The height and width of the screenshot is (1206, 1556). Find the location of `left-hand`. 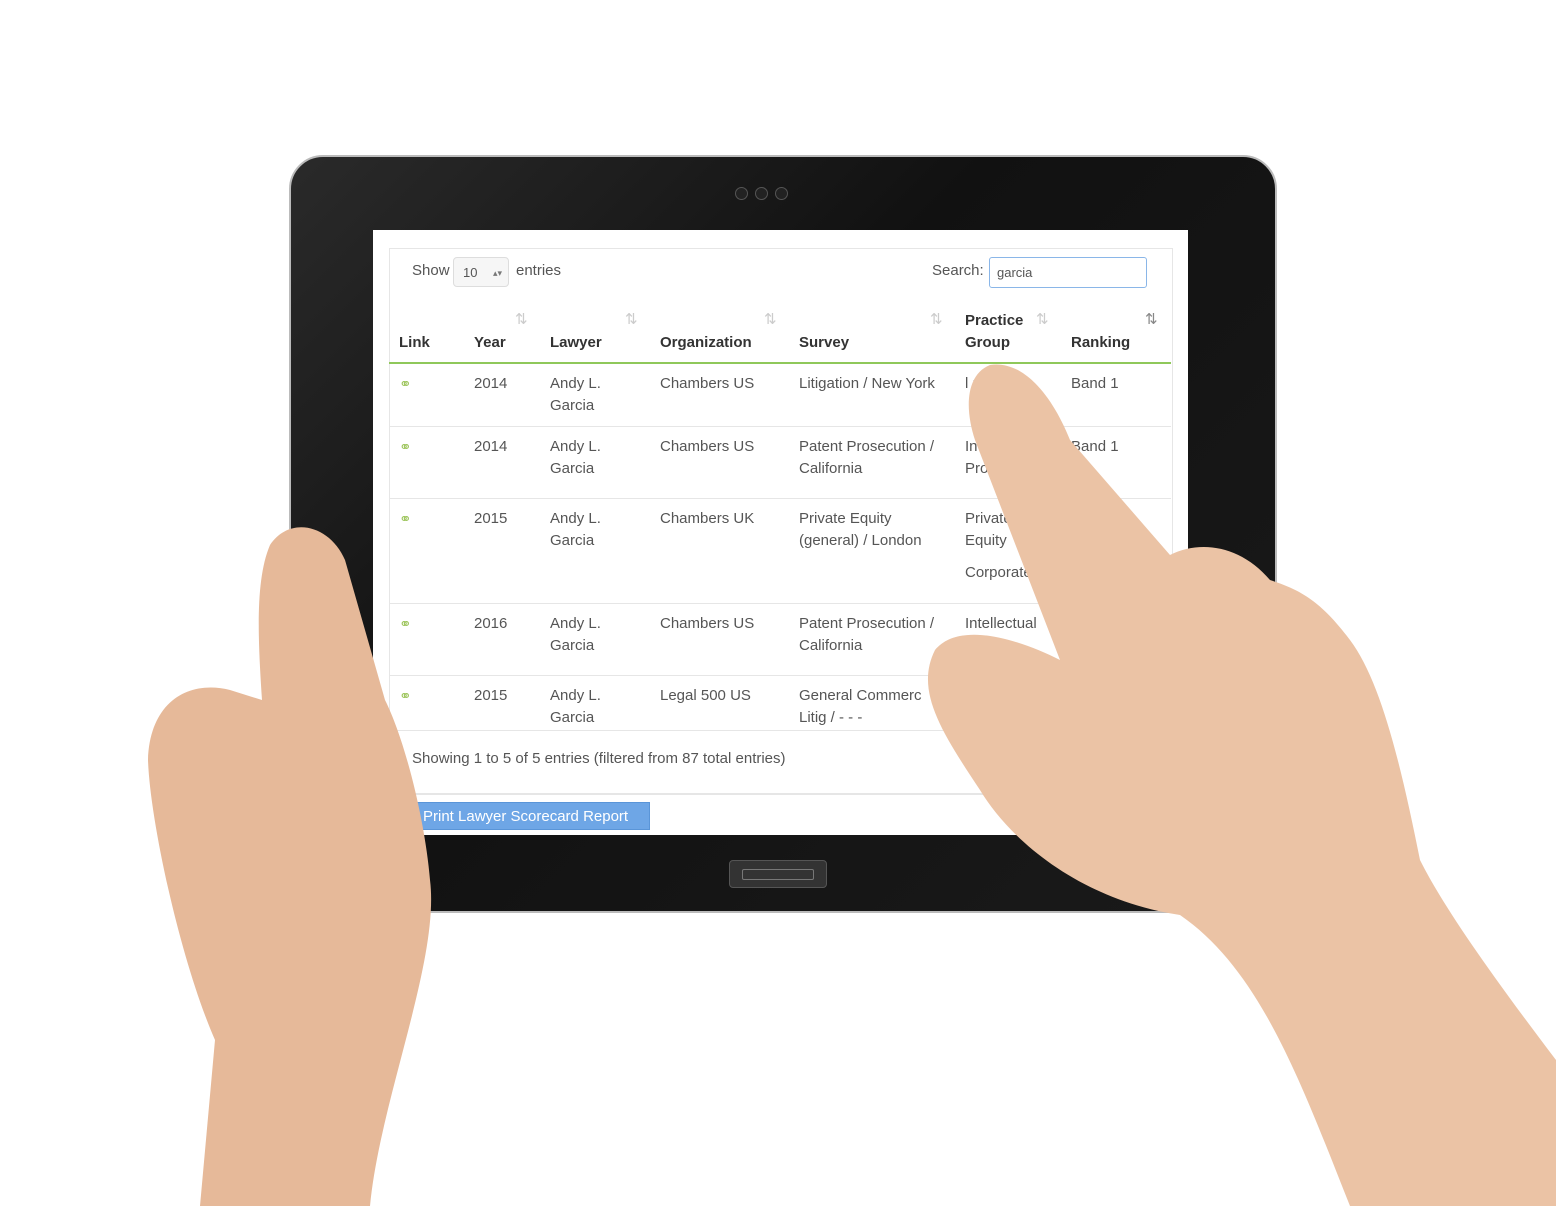

left-hand is located at coordinates (290, 866).